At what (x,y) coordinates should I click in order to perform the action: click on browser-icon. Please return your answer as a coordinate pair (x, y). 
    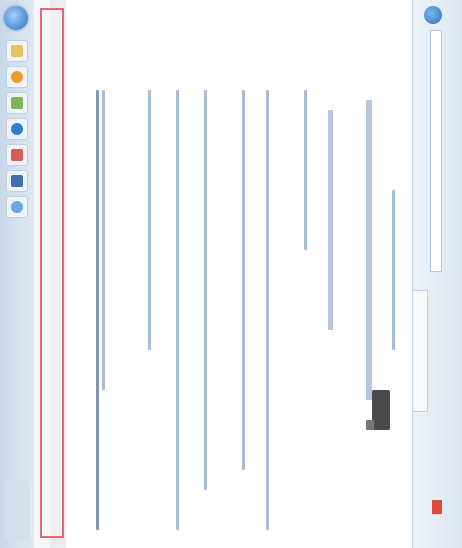
    Looking at the image, I should click on (17, 129).